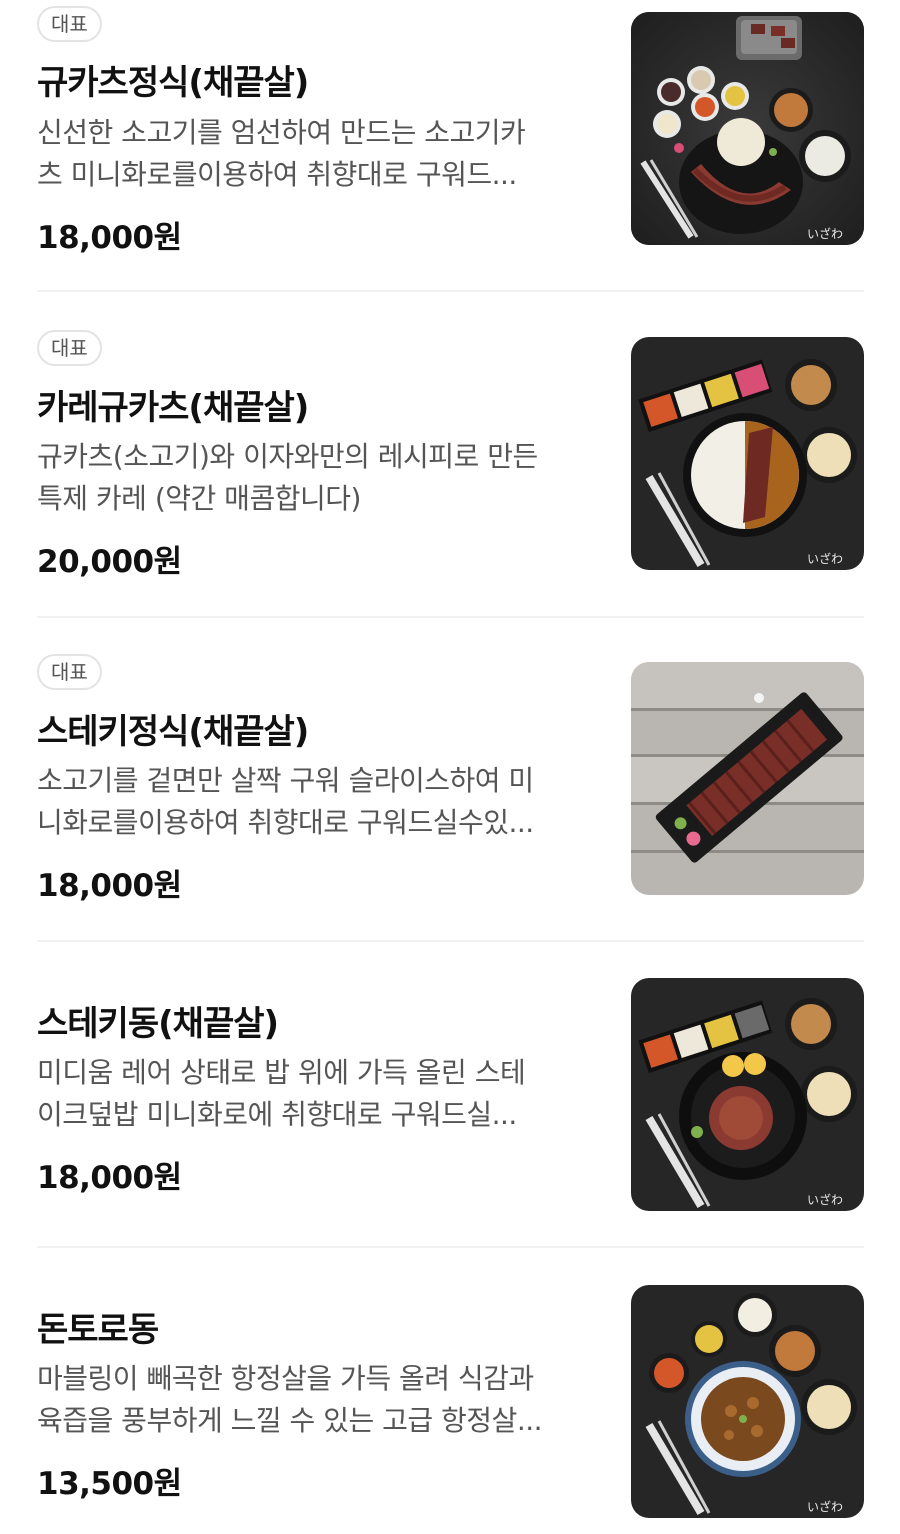 This screenshot has height=1534, width=900. What do you see at coordinates (158, 1024) in the screenshot?
I see `menu-item-name: 스테키동(채끝살)` at bounding box center [158, 1024].